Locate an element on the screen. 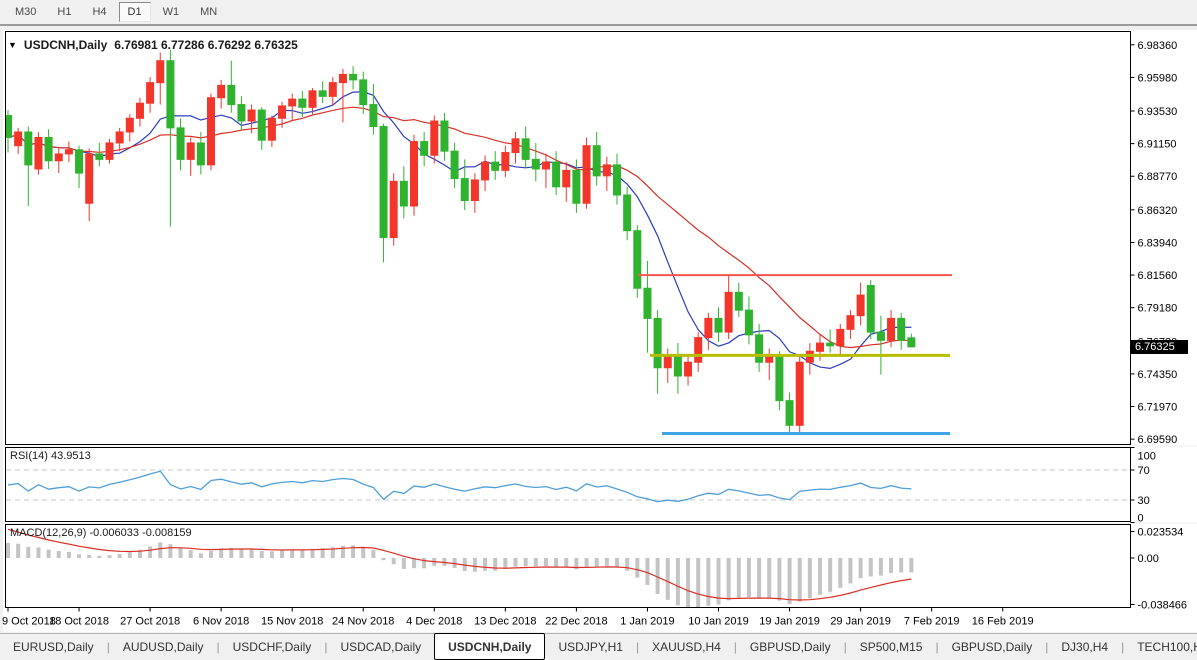 The image size is (1197, 660). chart-tab-usdjpy-h1: USDJPY,H1 is located at coordinates (590, 647).